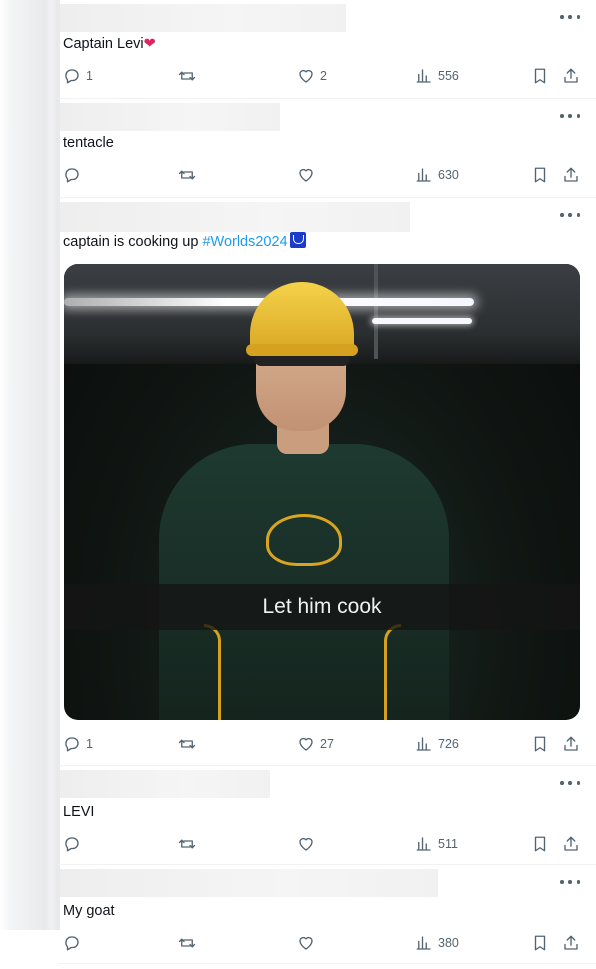 This screenshot has width=596, height=969. Describe the element at coordinates (89, 911) in the screenshot. I see `tweet-text: My goat` at that location.